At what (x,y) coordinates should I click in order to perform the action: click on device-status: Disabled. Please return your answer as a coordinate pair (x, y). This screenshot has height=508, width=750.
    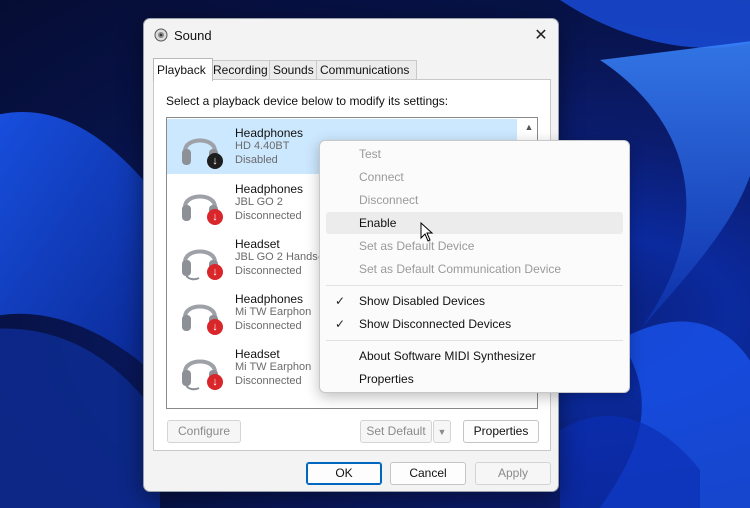
    Looking at the image, I should click on (256, 160).